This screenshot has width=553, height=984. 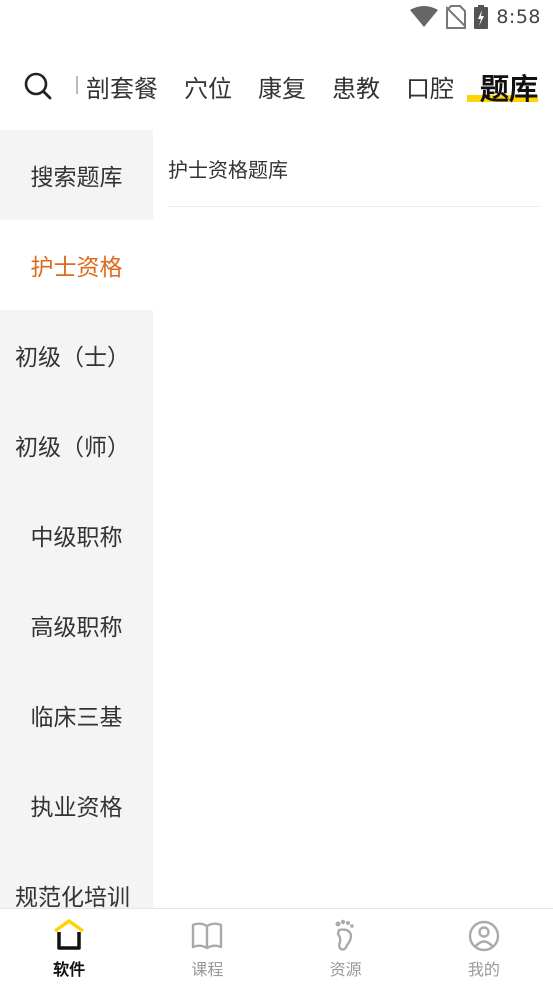 I want to click on bottom-tab-label: 软件, so click(x=69, y=969).